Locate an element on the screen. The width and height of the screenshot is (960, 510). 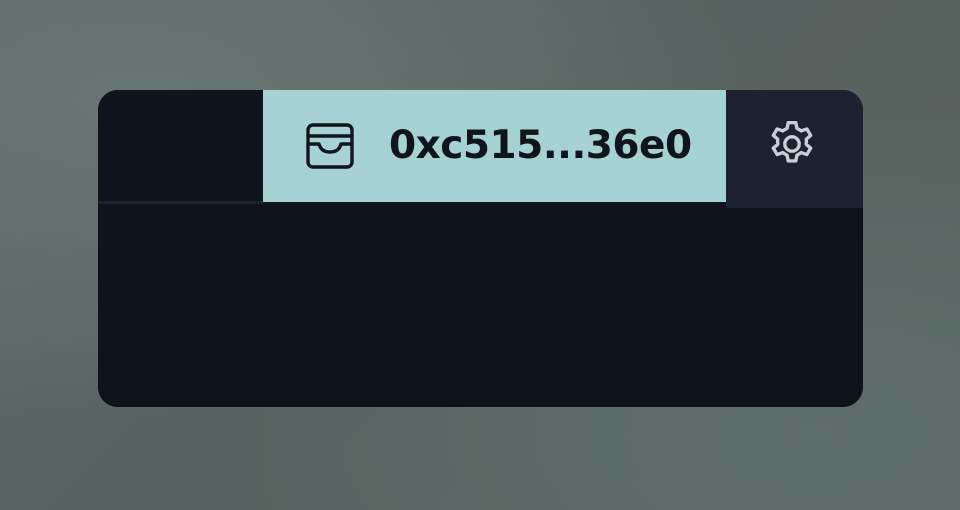
wallet-icon is located at coordinates (330, 146).